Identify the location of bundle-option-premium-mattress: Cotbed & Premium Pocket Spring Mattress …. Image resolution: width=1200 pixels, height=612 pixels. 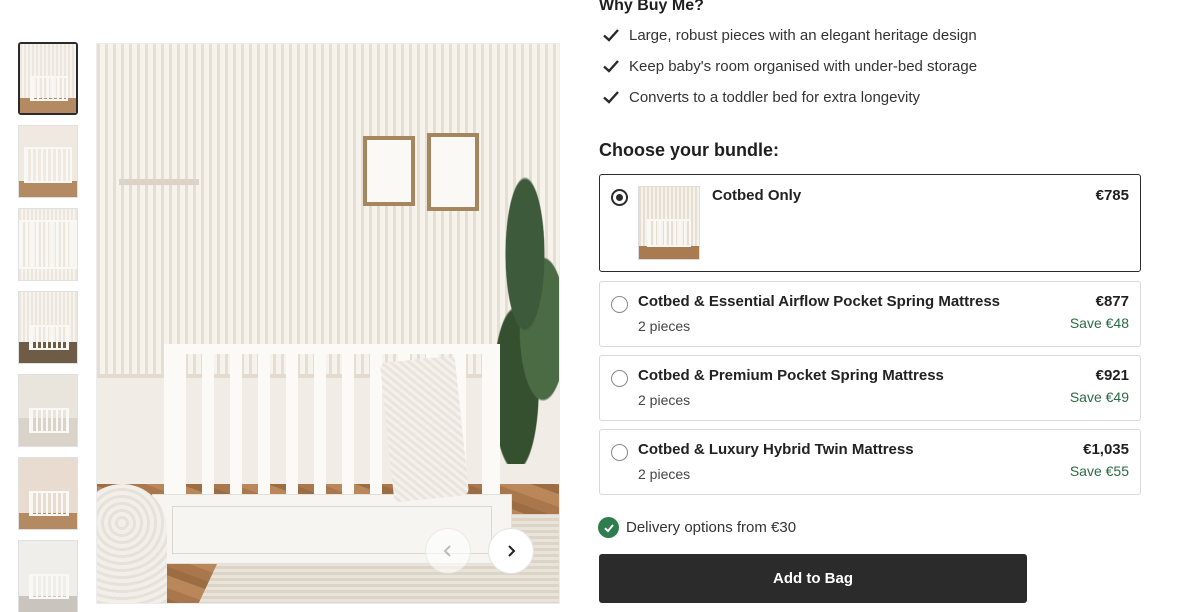
(870, 388).